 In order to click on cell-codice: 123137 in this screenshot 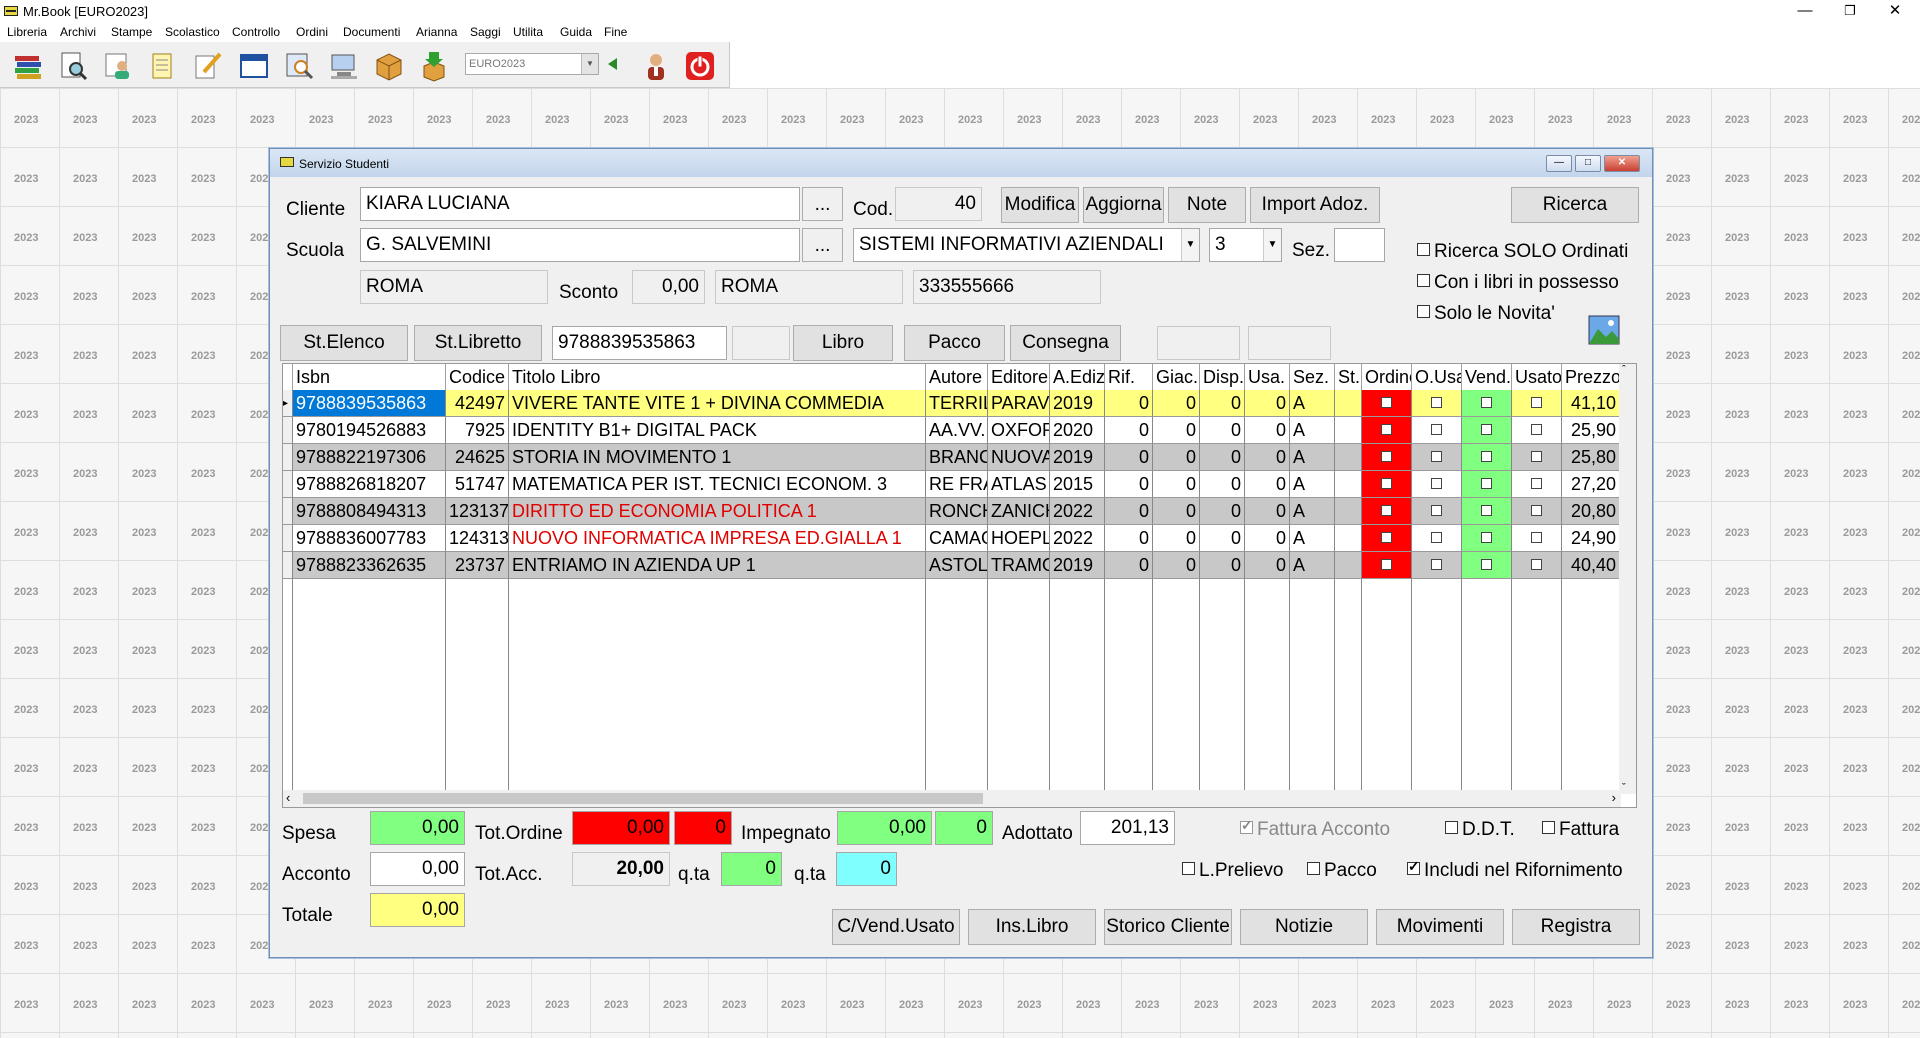, I will do `click(477, 511)`.